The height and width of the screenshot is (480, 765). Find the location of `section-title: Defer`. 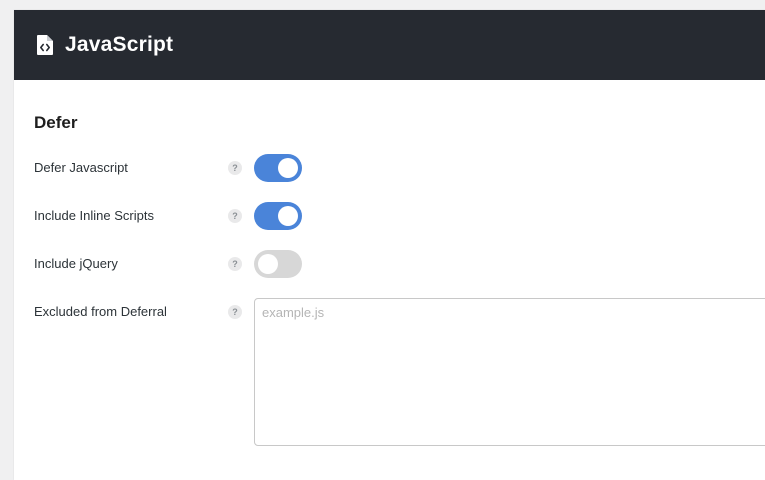

section-title: Defer is located at coordinates (56, 122).